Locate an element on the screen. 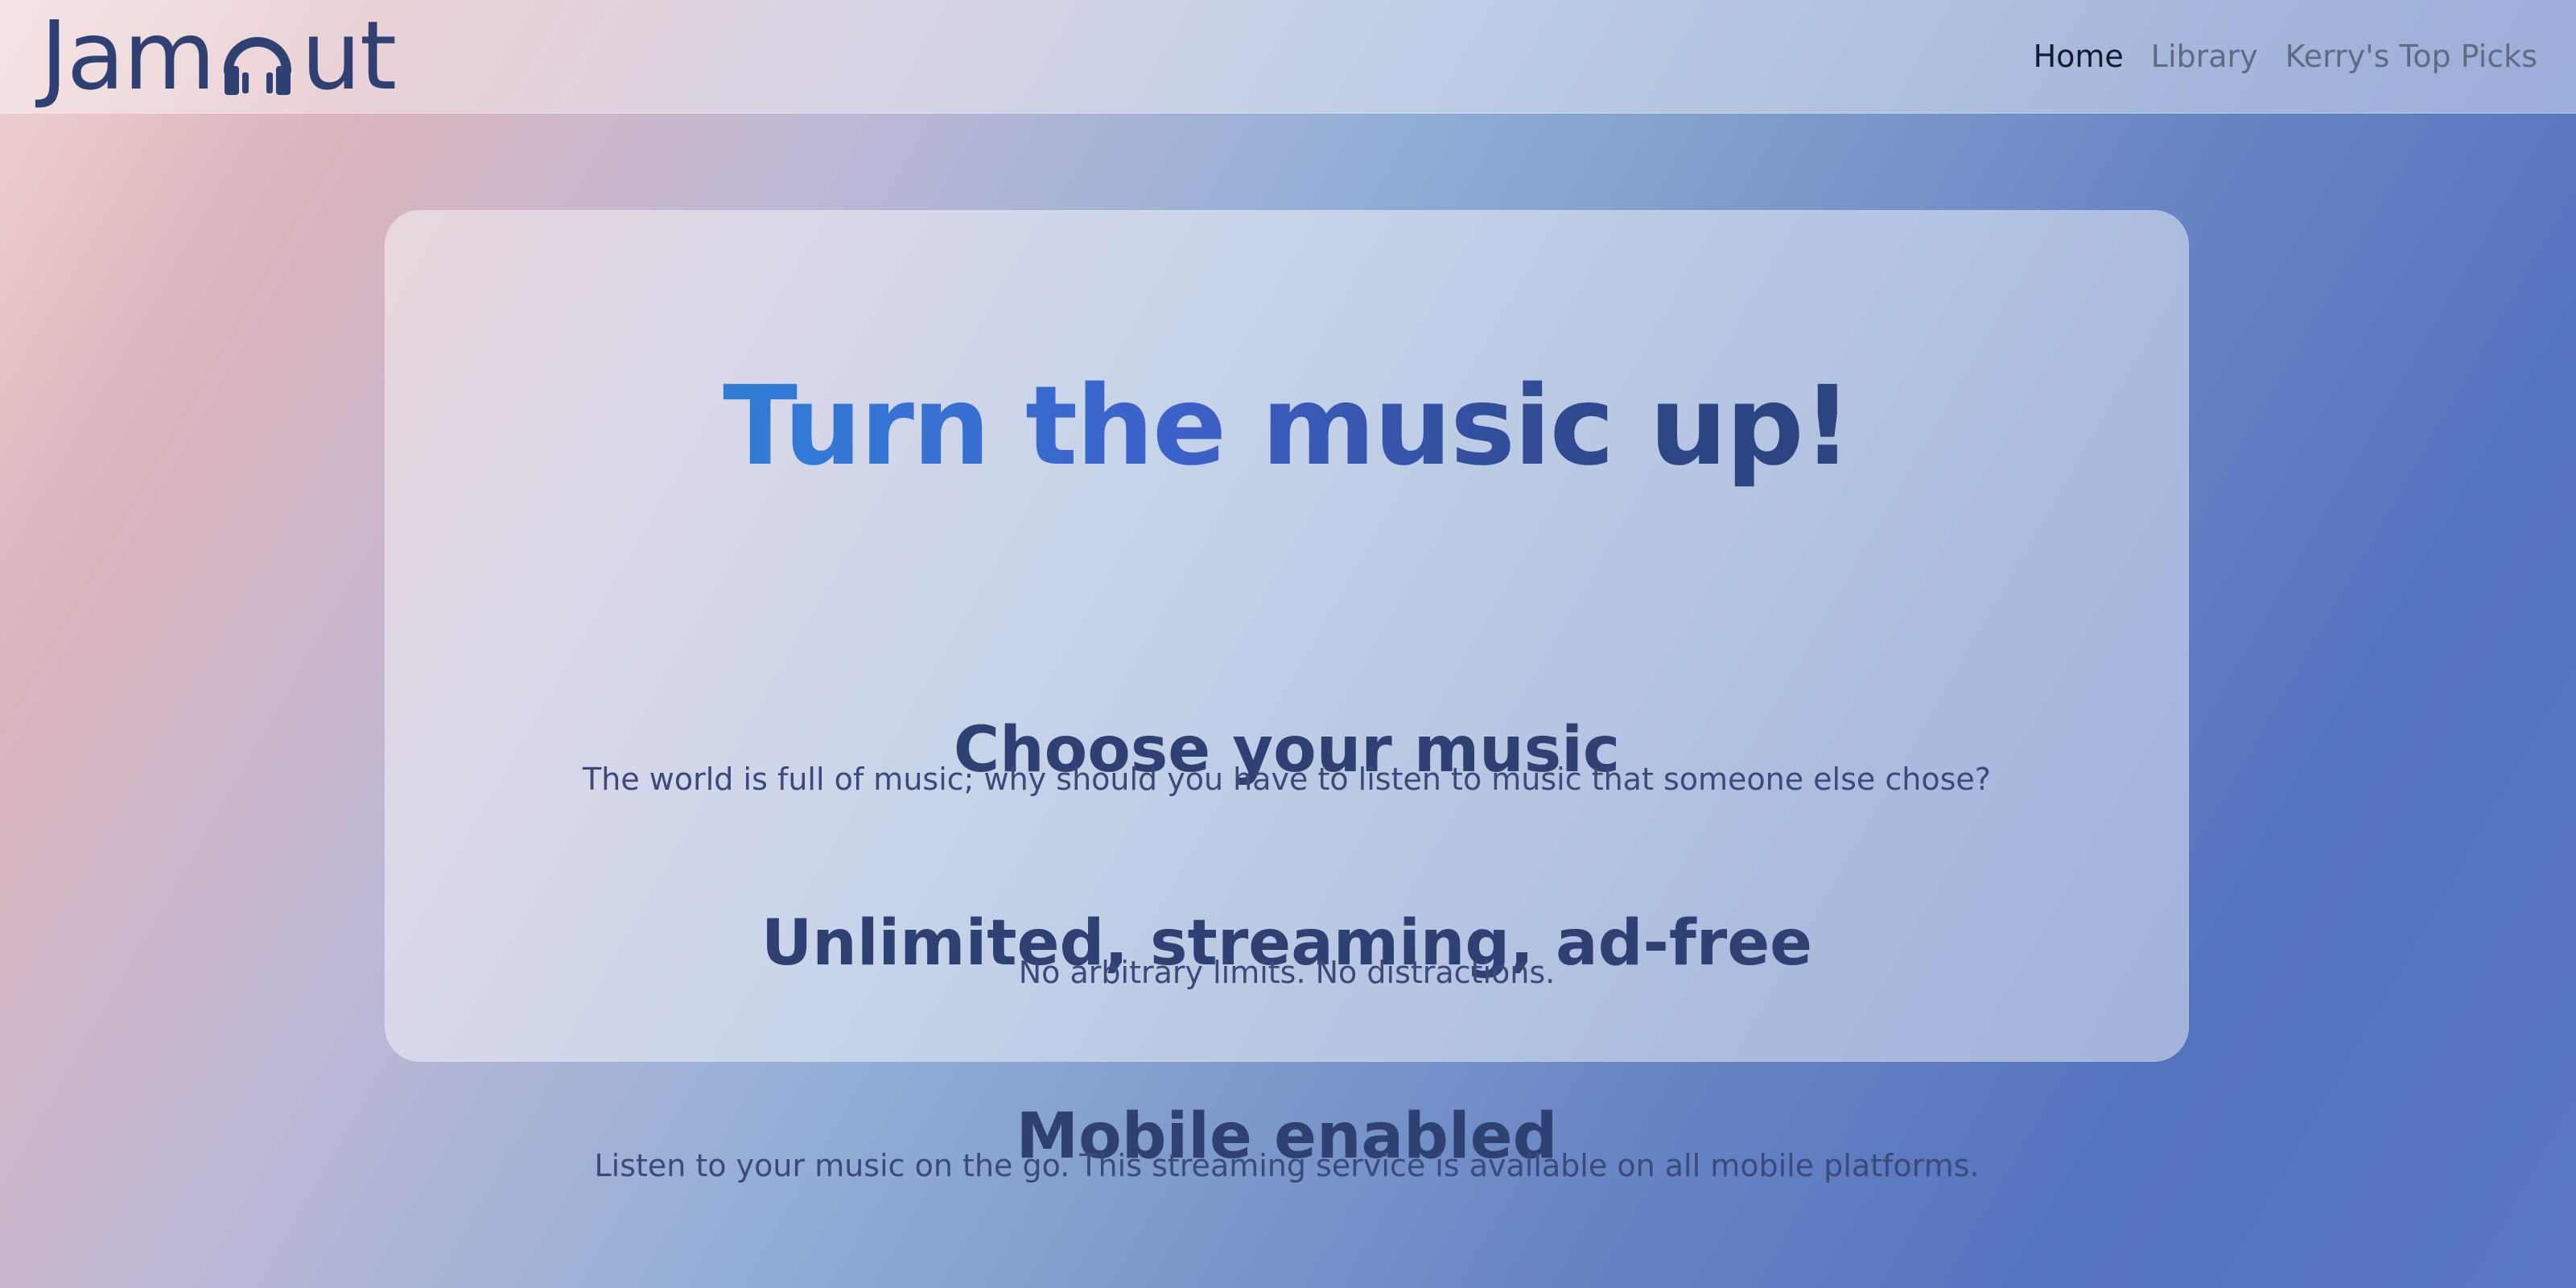 This screenshot has width=2576, height=1288. nav-home: Home is located at coordinates (2079, 56).